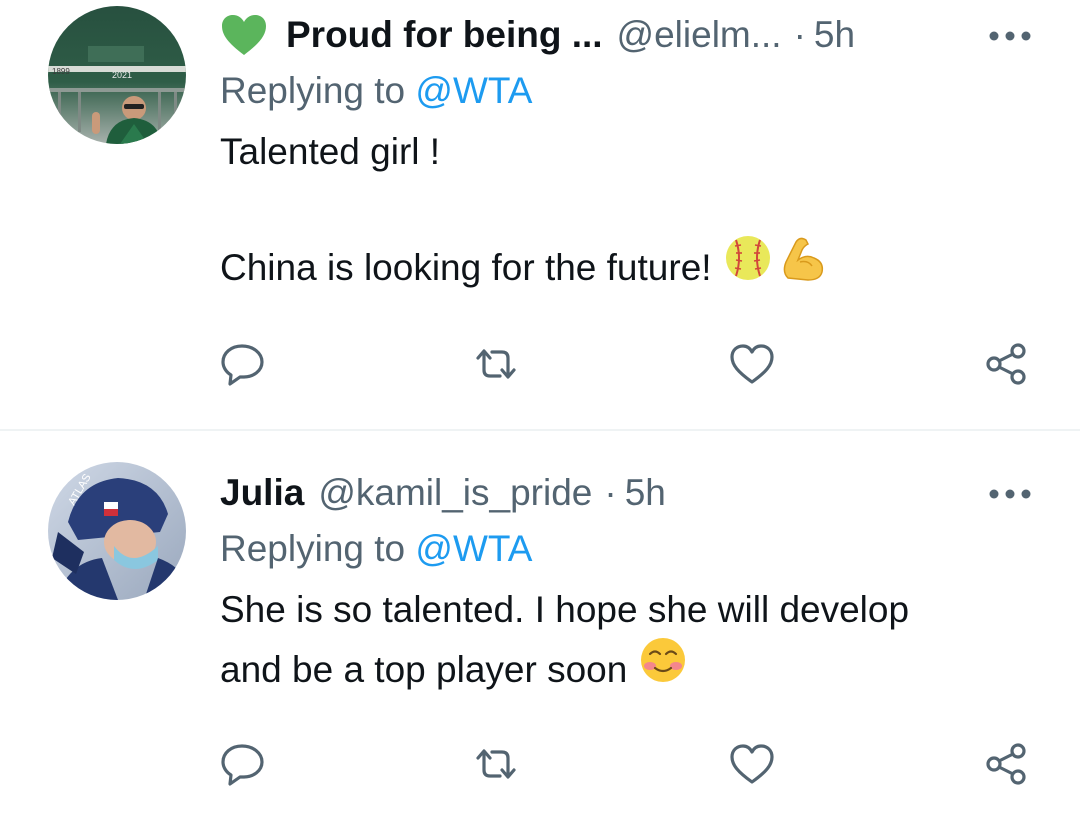  I want to click on tweet-text-line: Talented girl !, so click(330, 151).